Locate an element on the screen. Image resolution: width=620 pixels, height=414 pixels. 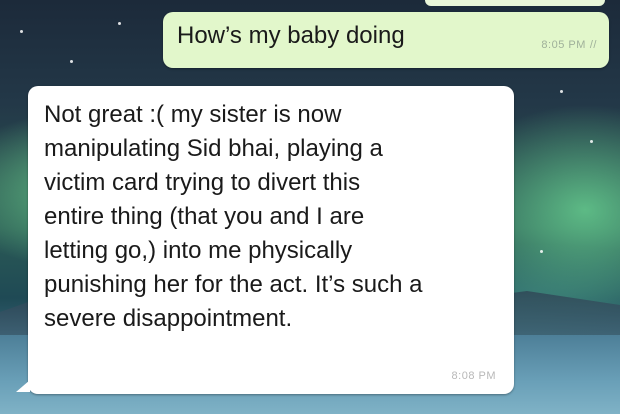
incoming-message-line: punishing her for the act. It’s such a is located at coordinates (233, 284).